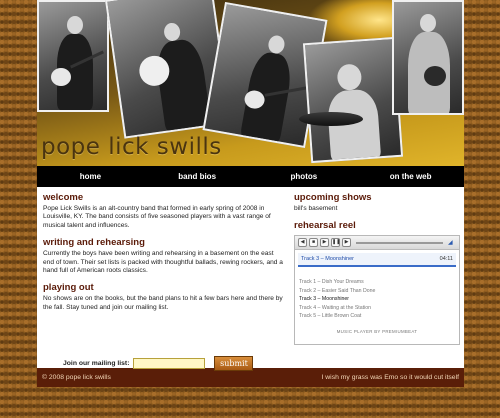 The height and width of the screenshot is (418, 500). I want to click on playing-heading: playing out, so click(68, 288).